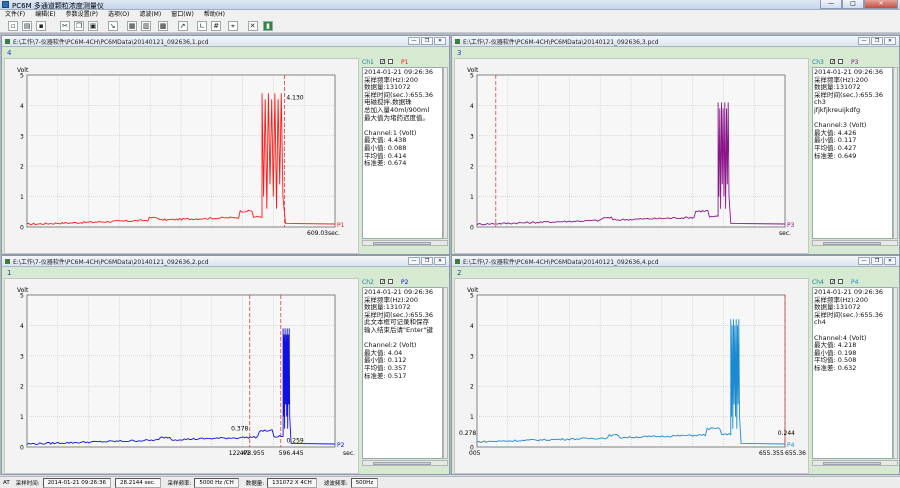 This screenshot has height=488, width=900. I want to click on status-value: 28.2144 sec., so click(137, 482).